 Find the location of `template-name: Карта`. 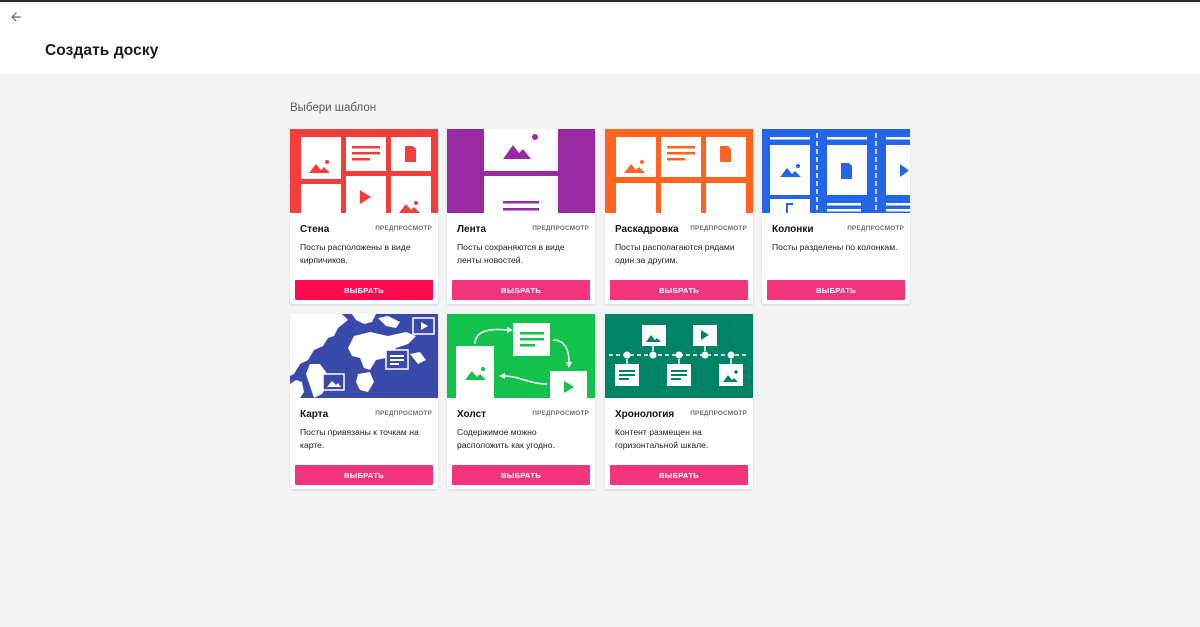

template-name: Карта is located at coordinates (314, 414).